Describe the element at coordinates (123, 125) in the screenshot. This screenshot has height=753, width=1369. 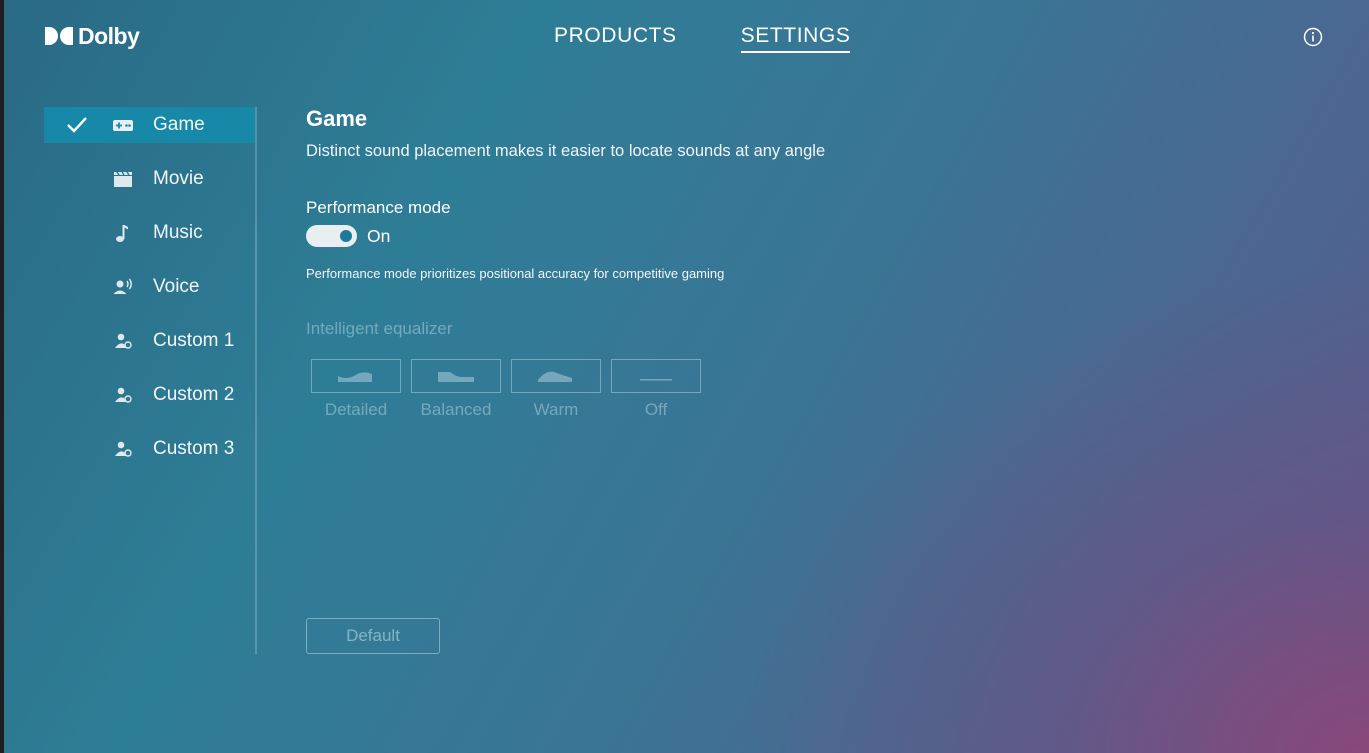
I see `gamepad-icon` at that location.